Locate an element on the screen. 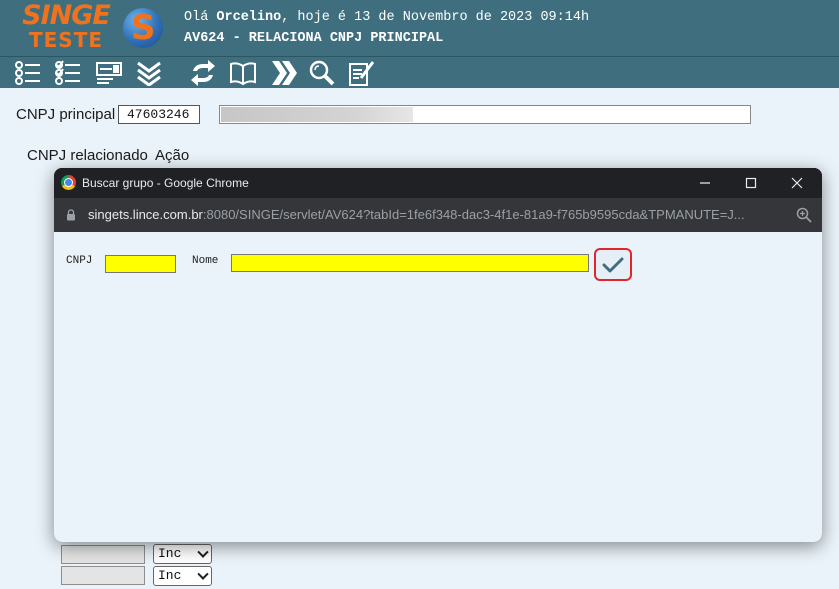  edit-document-icon is located at coordinates (362, 73).